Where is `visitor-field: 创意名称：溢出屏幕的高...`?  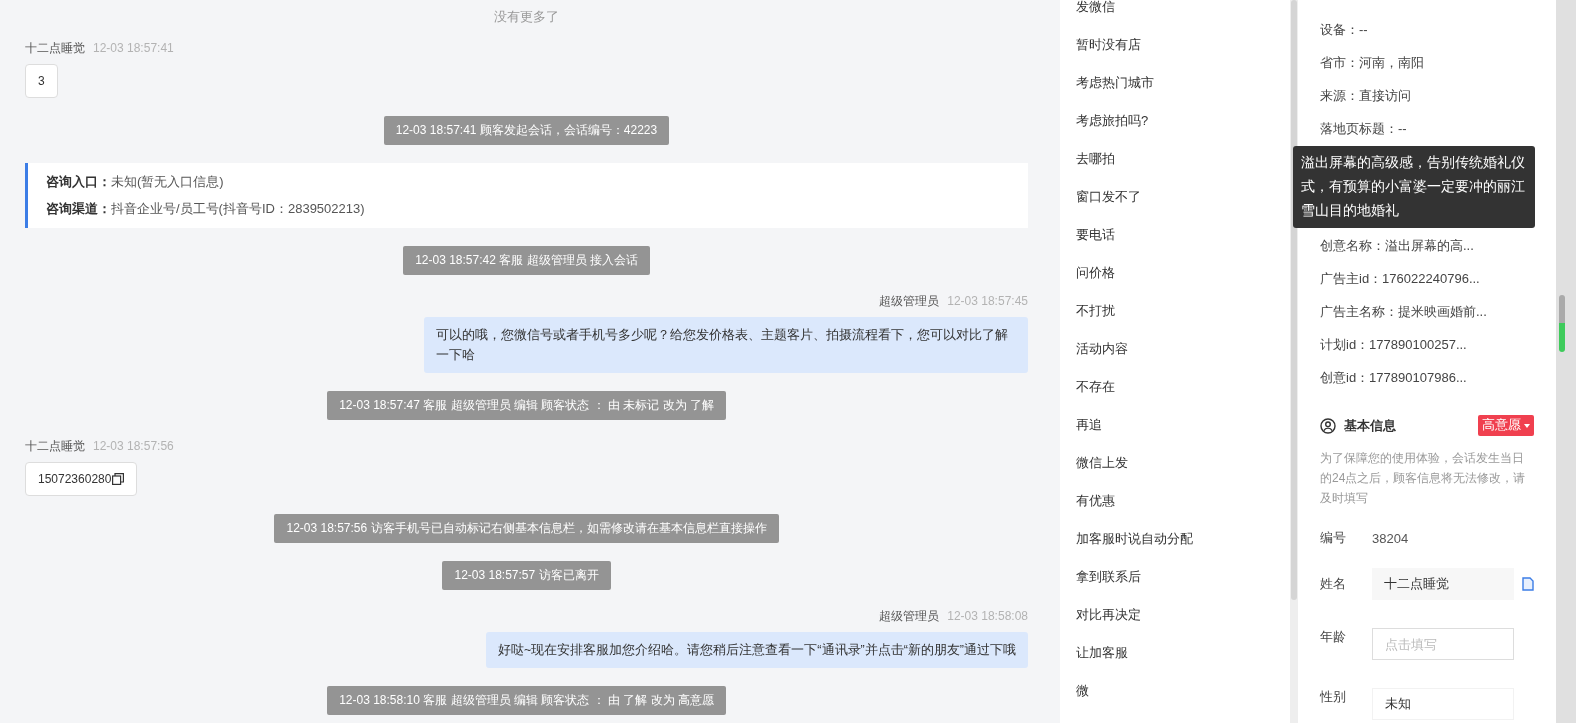 visitor-field: 创意名称：溢出屏幕的高... is located at coordinates (1427, 250).